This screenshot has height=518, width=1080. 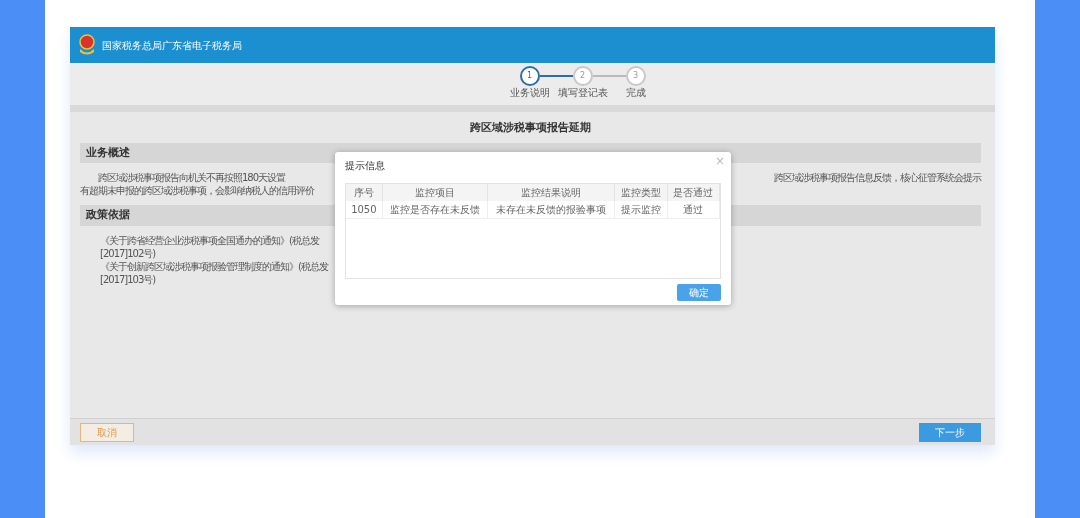 I want to click on column-header: 监控类型, so click(x=641, y=192).